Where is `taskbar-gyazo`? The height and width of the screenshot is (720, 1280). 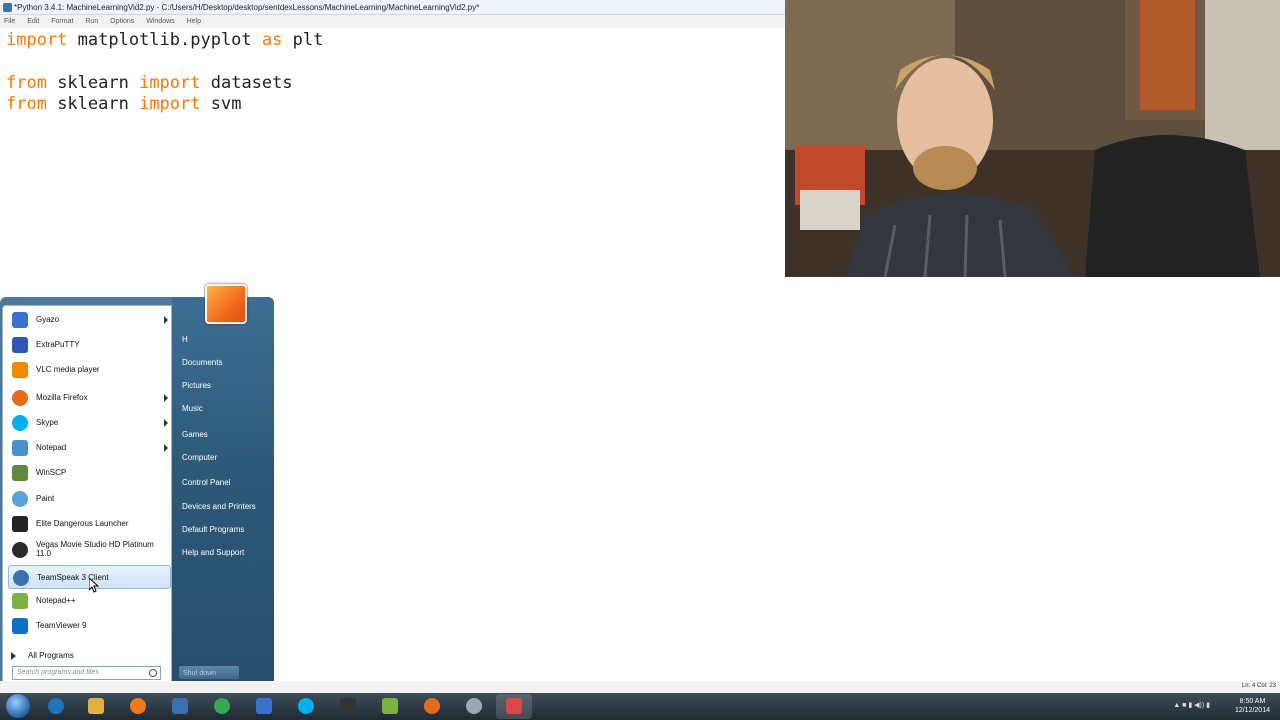 taskbar-gyazo is located at coordinates (264, 706).